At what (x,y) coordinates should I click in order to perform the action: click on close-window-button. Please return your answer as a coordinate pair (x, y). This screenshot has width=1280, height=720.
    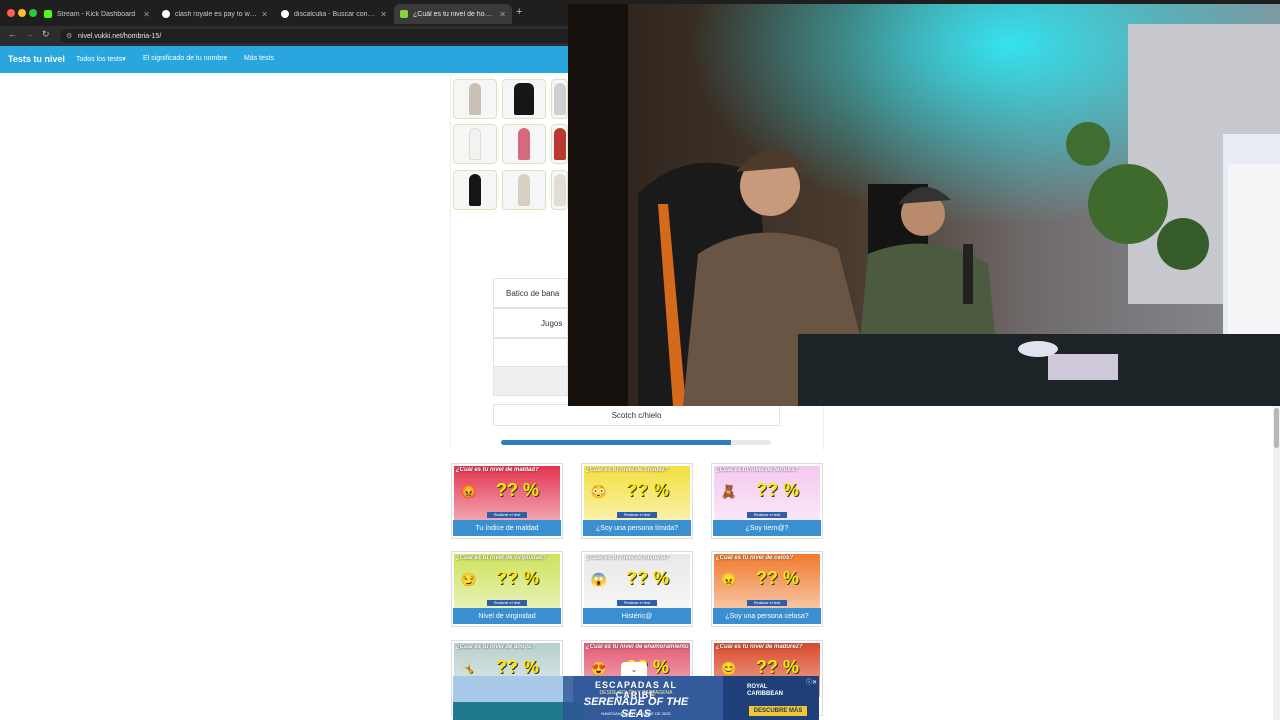
    Looking at the image, I should click on (11, 13).